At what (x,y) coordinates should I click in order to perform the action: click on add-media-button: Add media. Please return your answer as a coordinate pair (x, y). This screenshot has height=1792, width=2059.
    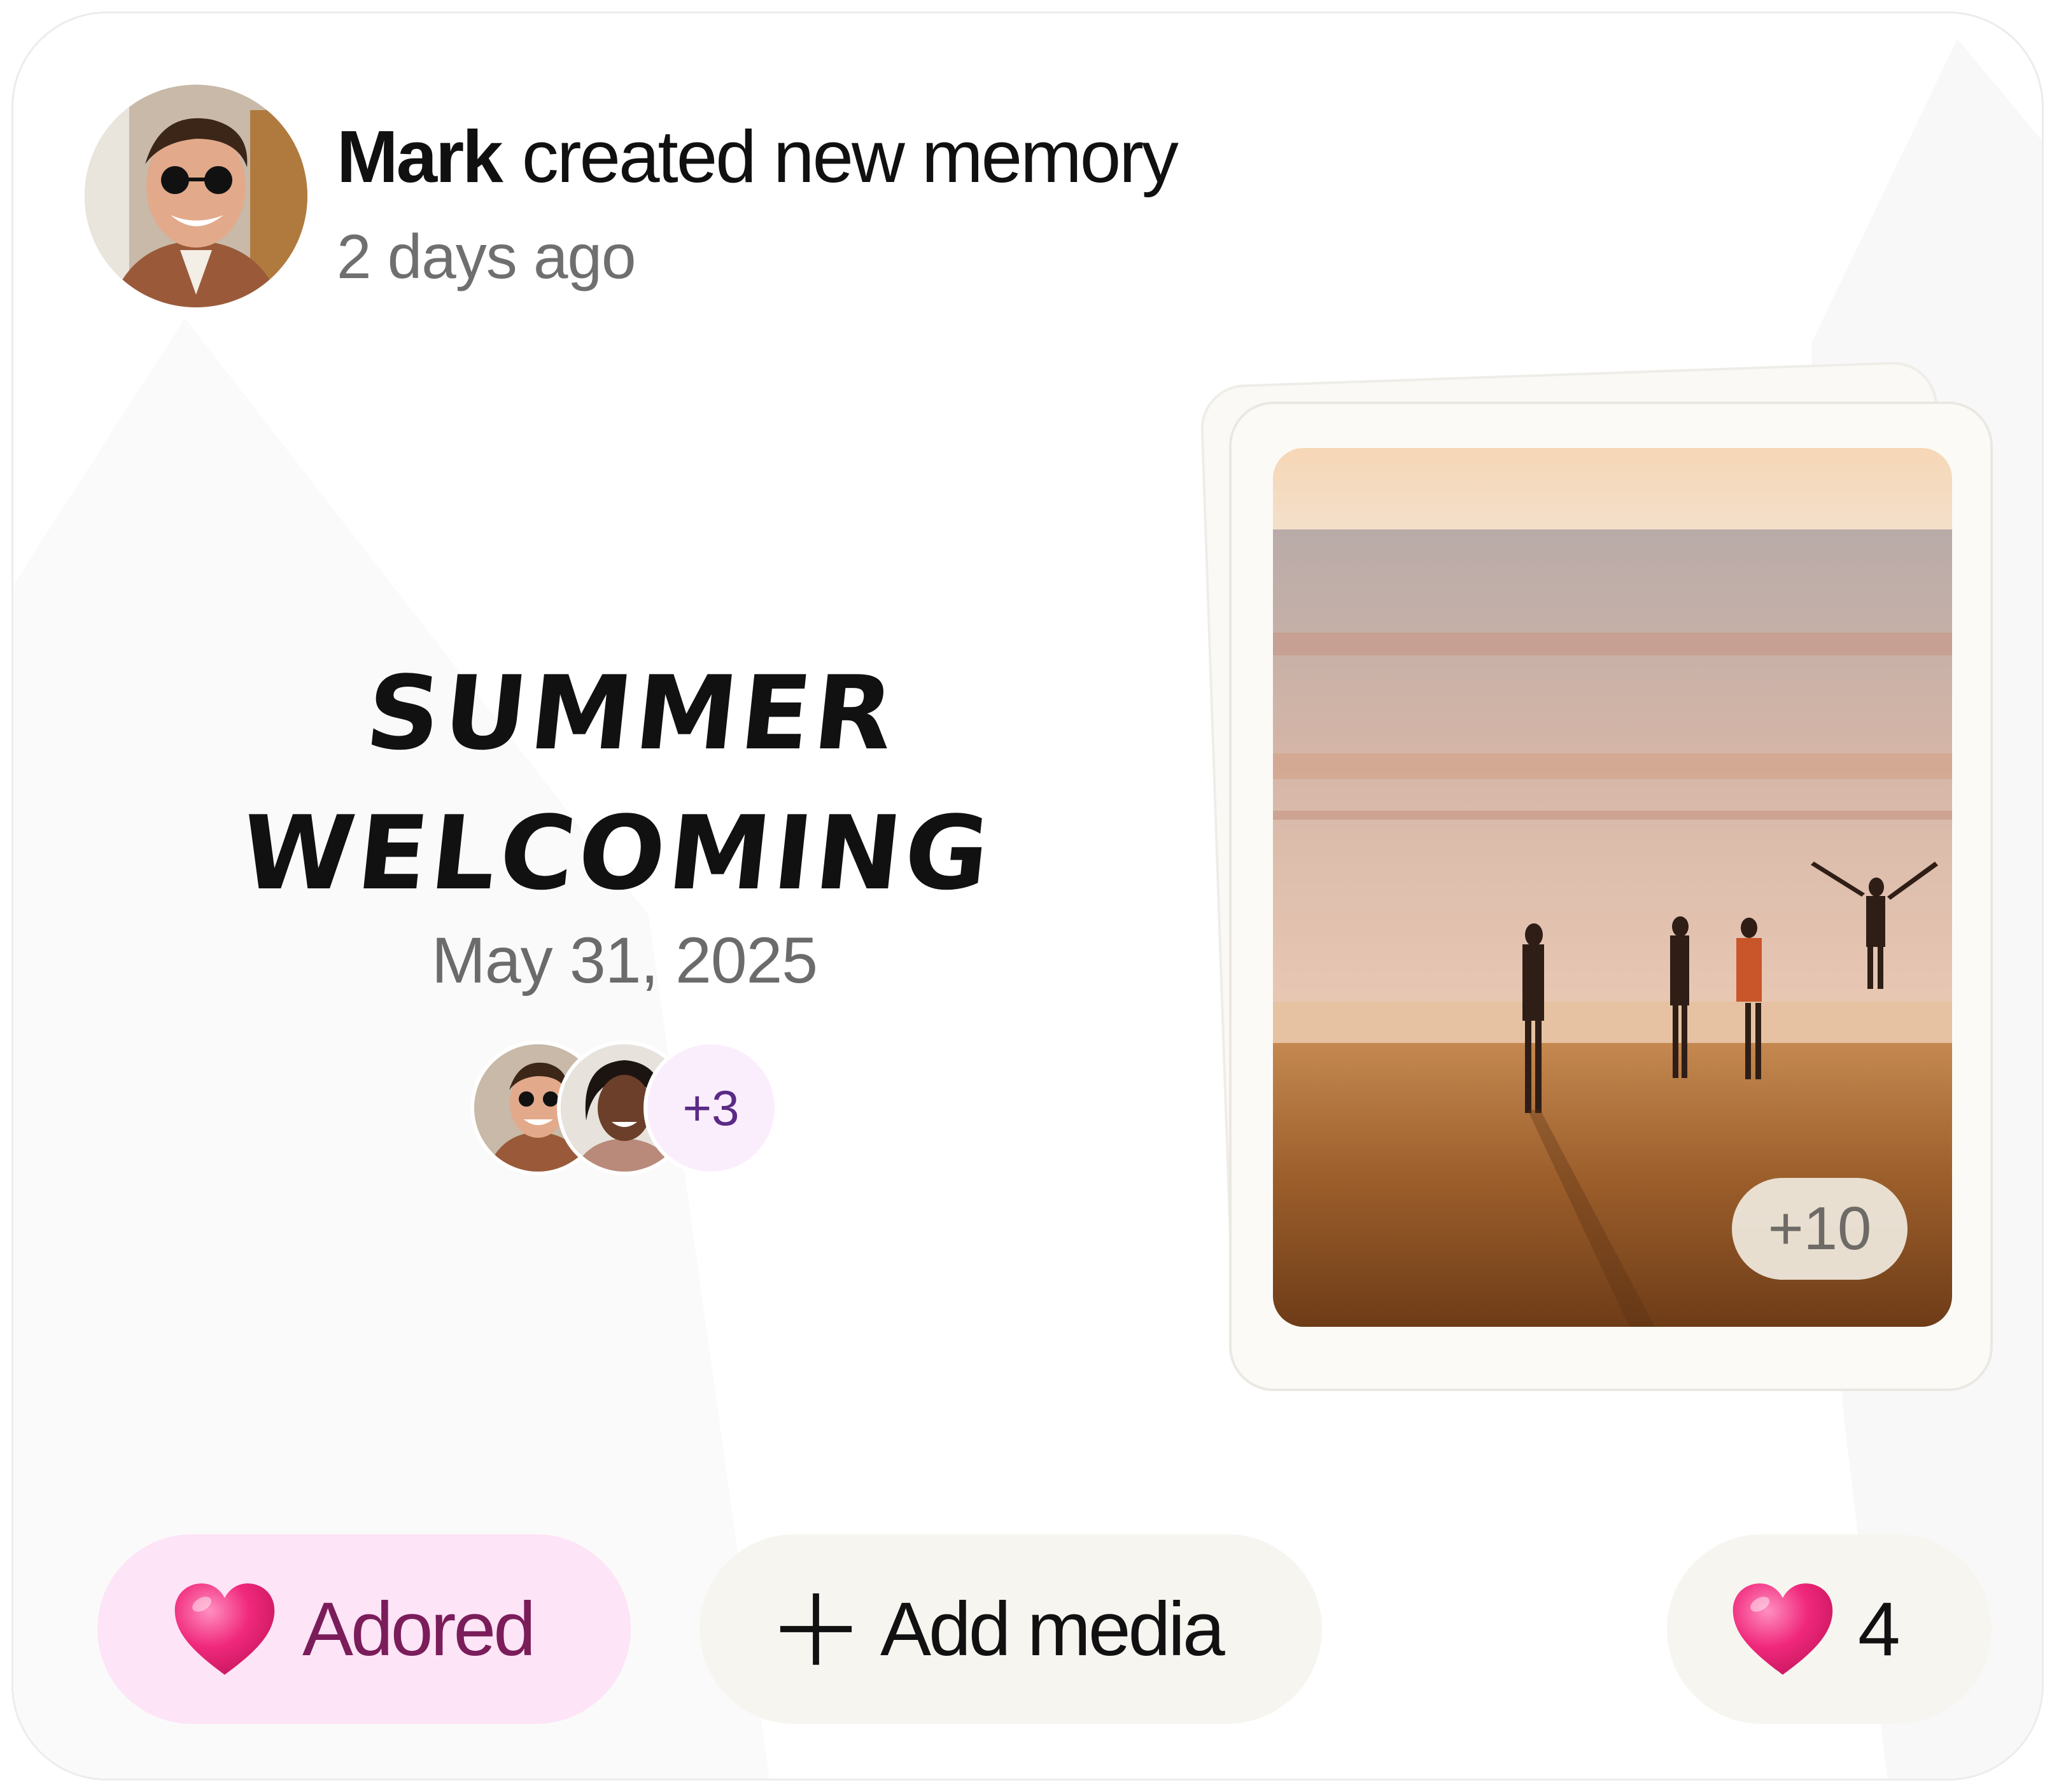
    Looking at the image, I should click on (1010, 1629).